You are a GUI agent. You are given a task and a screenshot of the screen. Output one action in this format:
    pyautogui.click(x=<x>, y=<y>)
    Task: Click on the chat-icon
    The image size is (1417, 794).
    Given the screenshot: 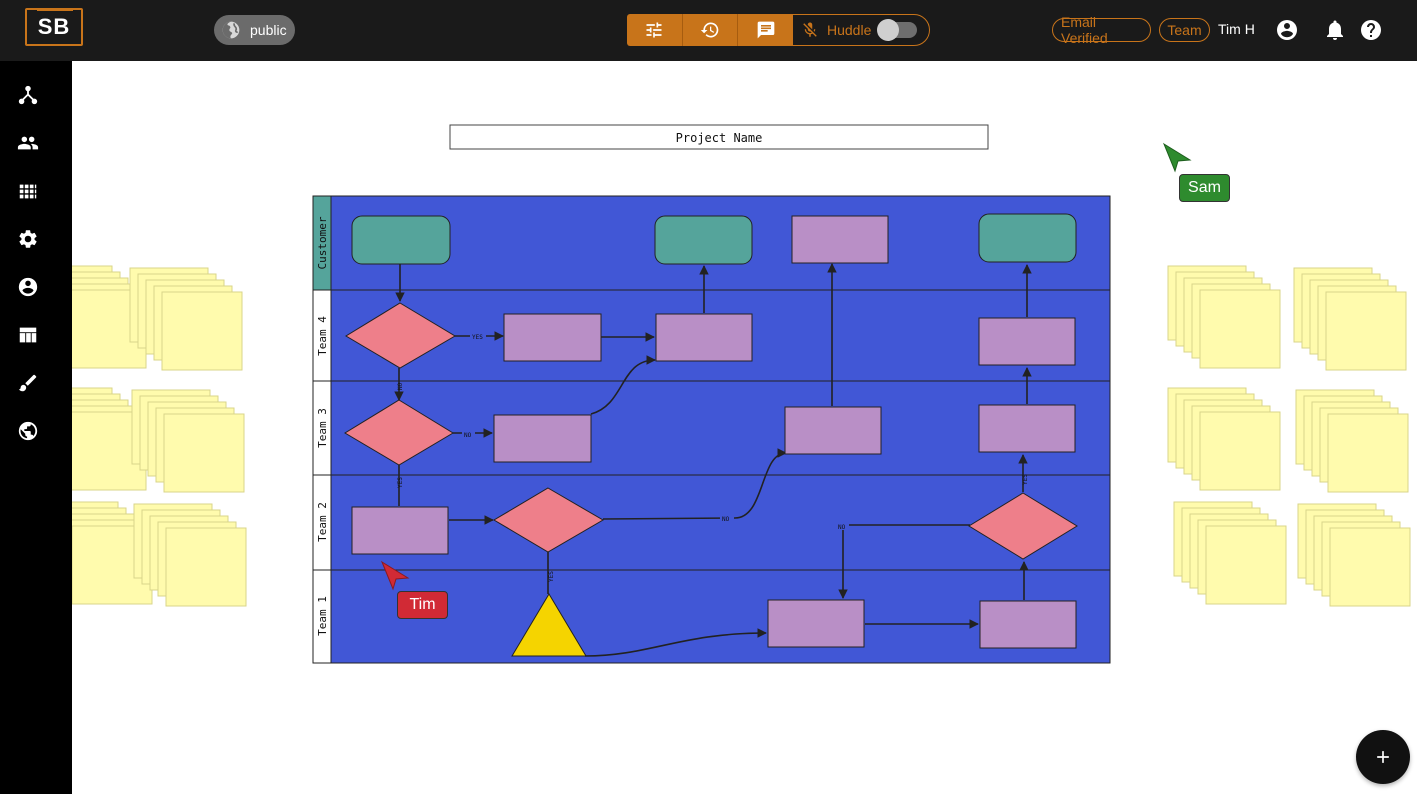 What is the action you would take?
    pyautogui.click(x=766, y=30)
    